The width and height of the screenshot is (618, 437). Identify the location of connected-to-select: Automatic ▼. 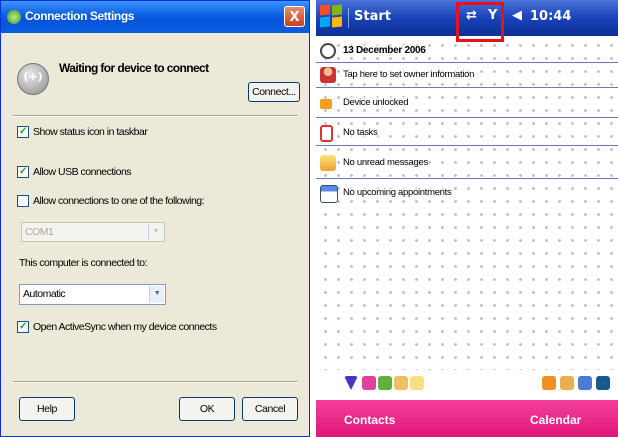
(92, 294).